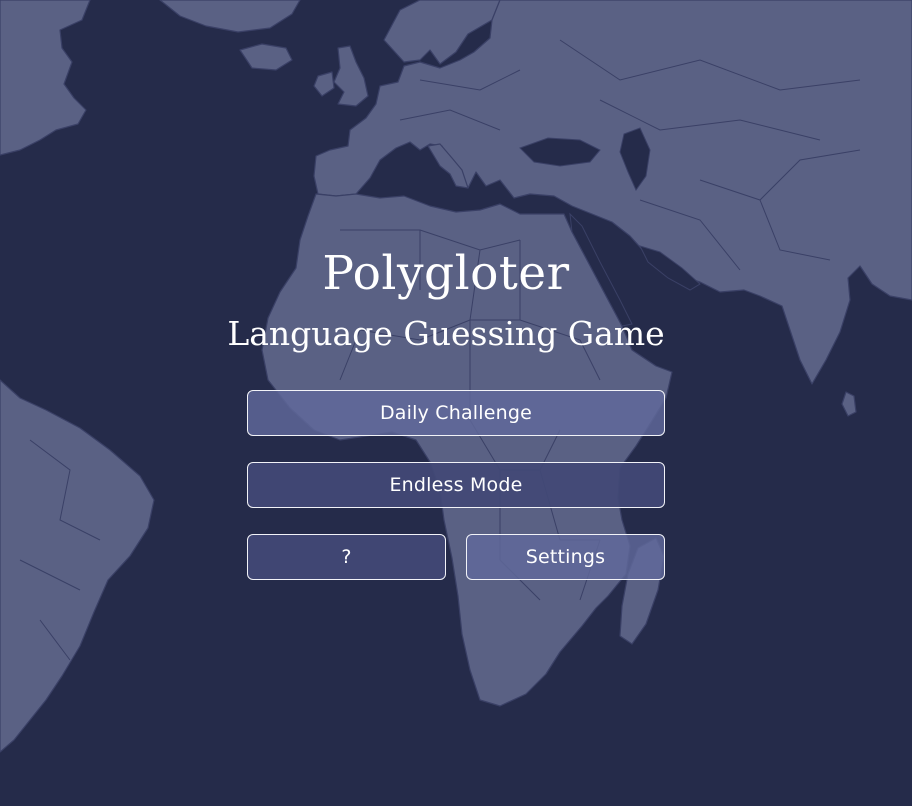 This screenshot has height=806, width=912. I want to click on help-button: ?, so click(346, 557).